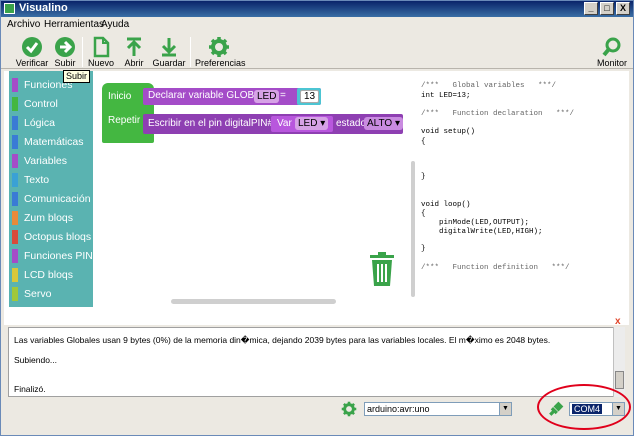 Image resolution: width=634 pixels, height=436 pixels. What do you see at coordinates (505, 409) in the screenshot?
I see `chevron-down-icon: ▼` at bounding box center [505, 409].